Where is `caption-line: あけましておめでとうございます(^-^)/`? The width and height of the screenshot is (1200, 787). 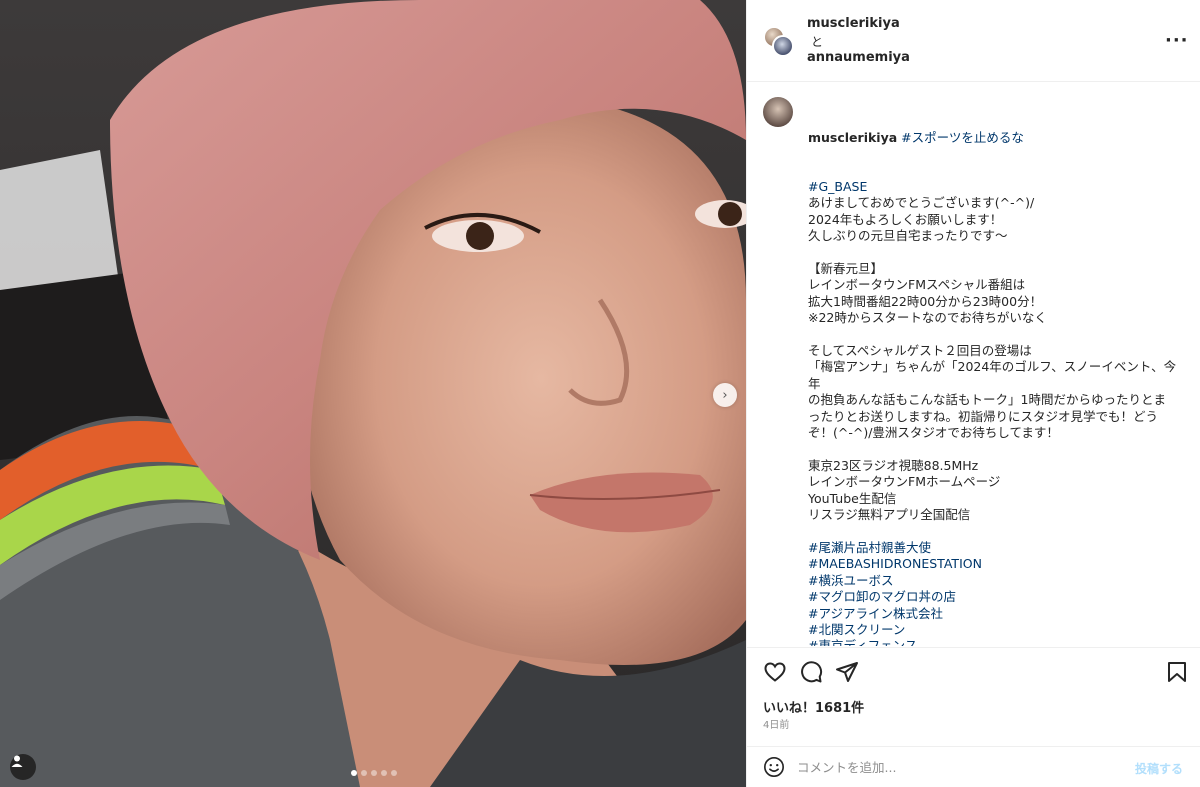
caption-line: あけましておめでとうございます(^-^)/ is located at coordinates (921, 203).